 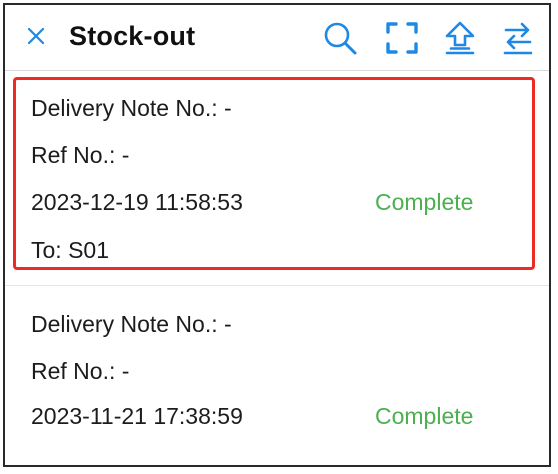 What do you see at coordinates (70, 250) in the screenshot?
I see `destination: To: S01` at bounding box center [70, 250].